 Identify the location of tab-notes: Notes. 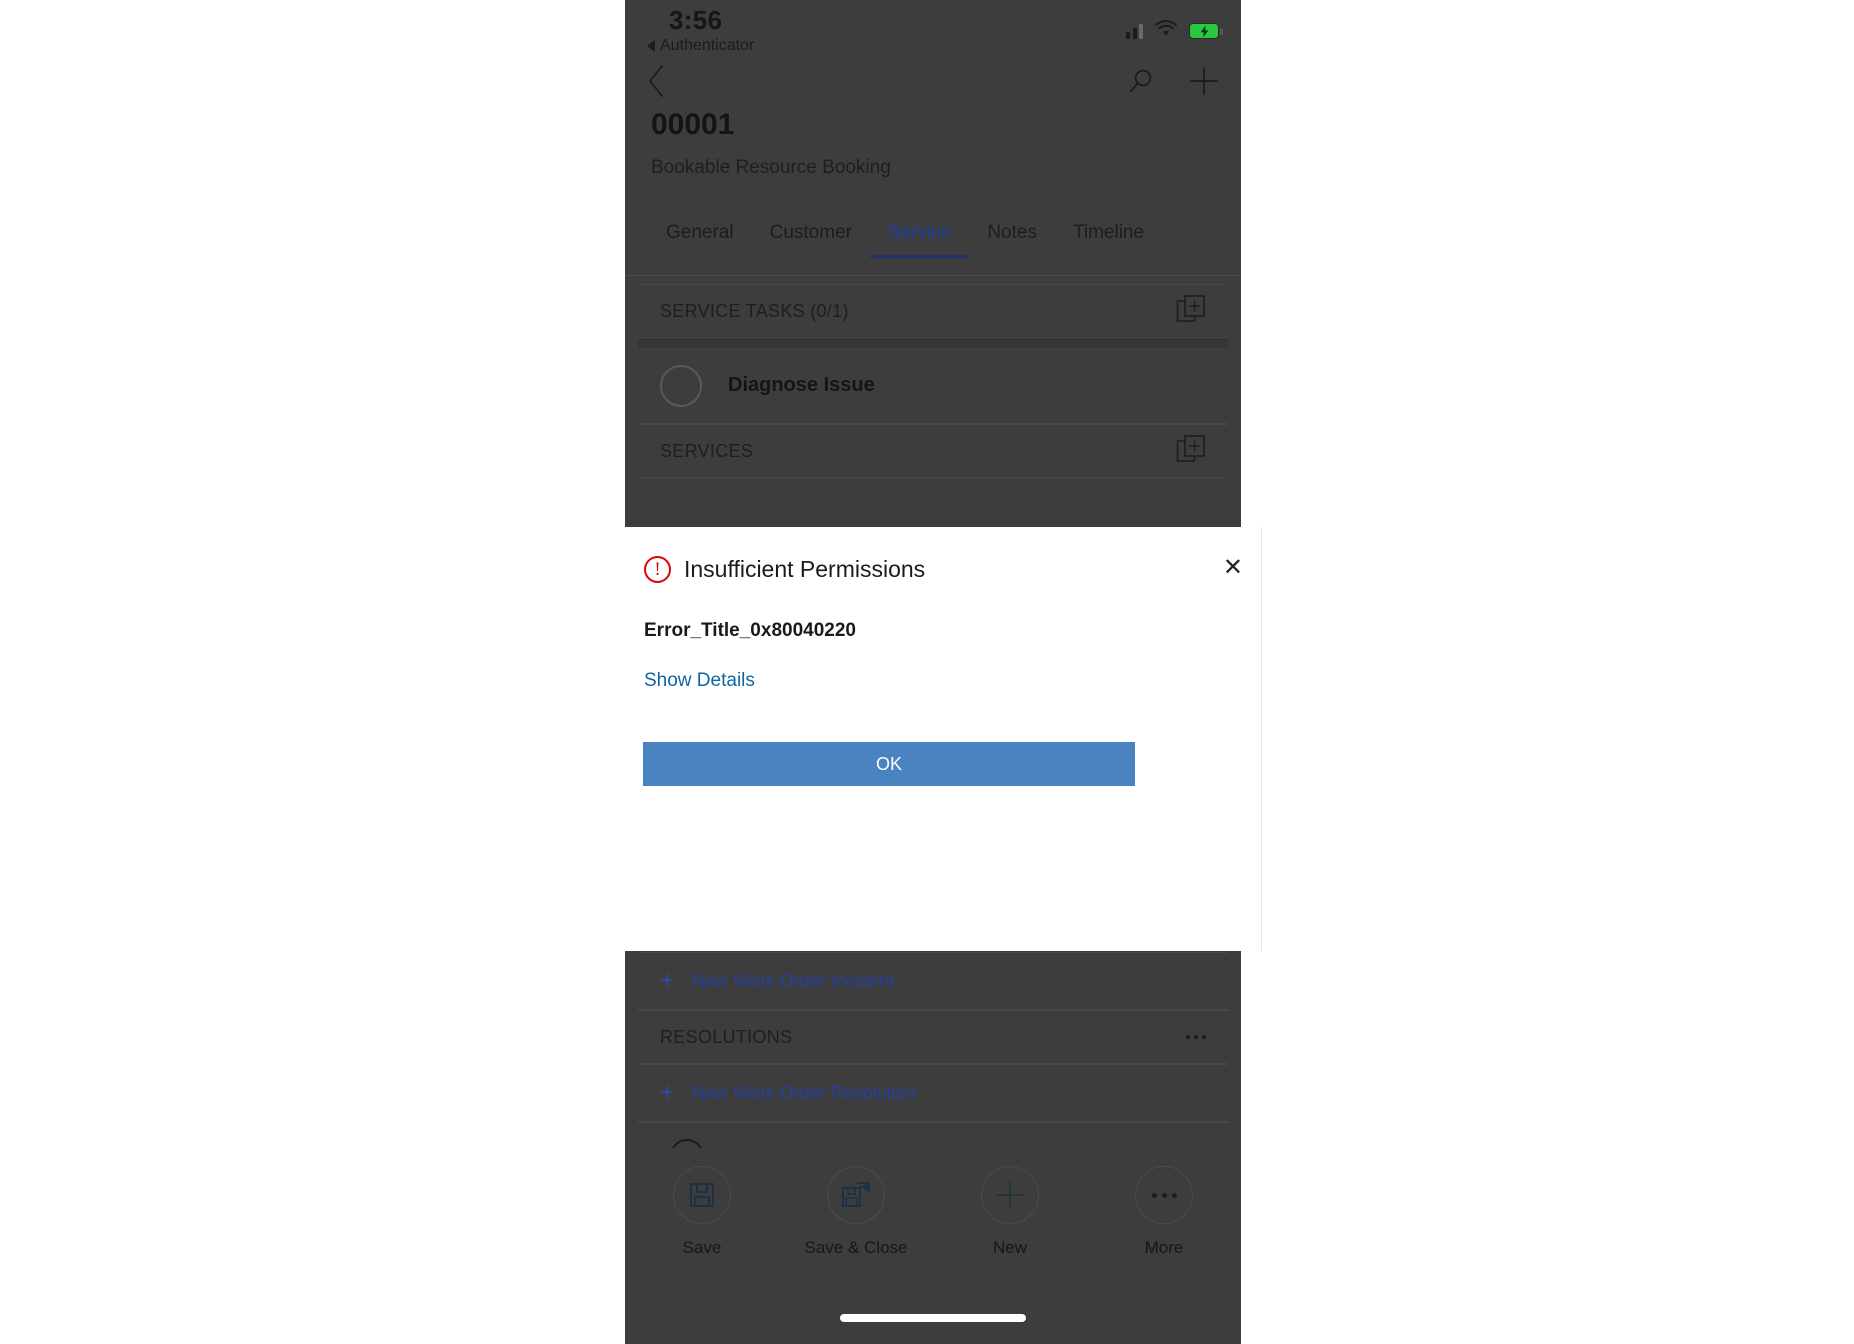
(1012, 240).